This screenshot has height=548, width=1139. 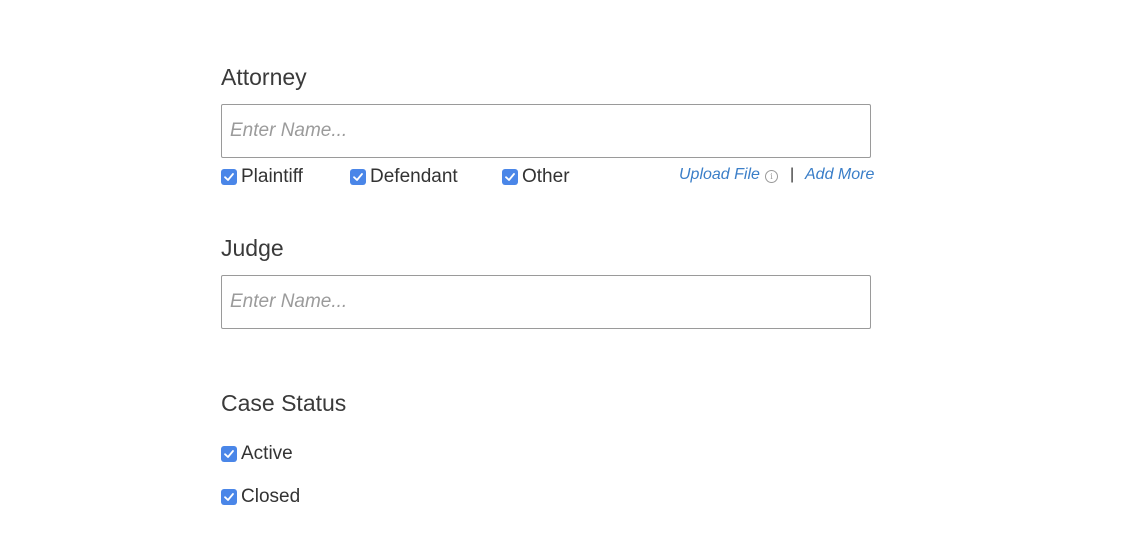 I want to click on other-checkbox: Other, so click(x=536, y=177).